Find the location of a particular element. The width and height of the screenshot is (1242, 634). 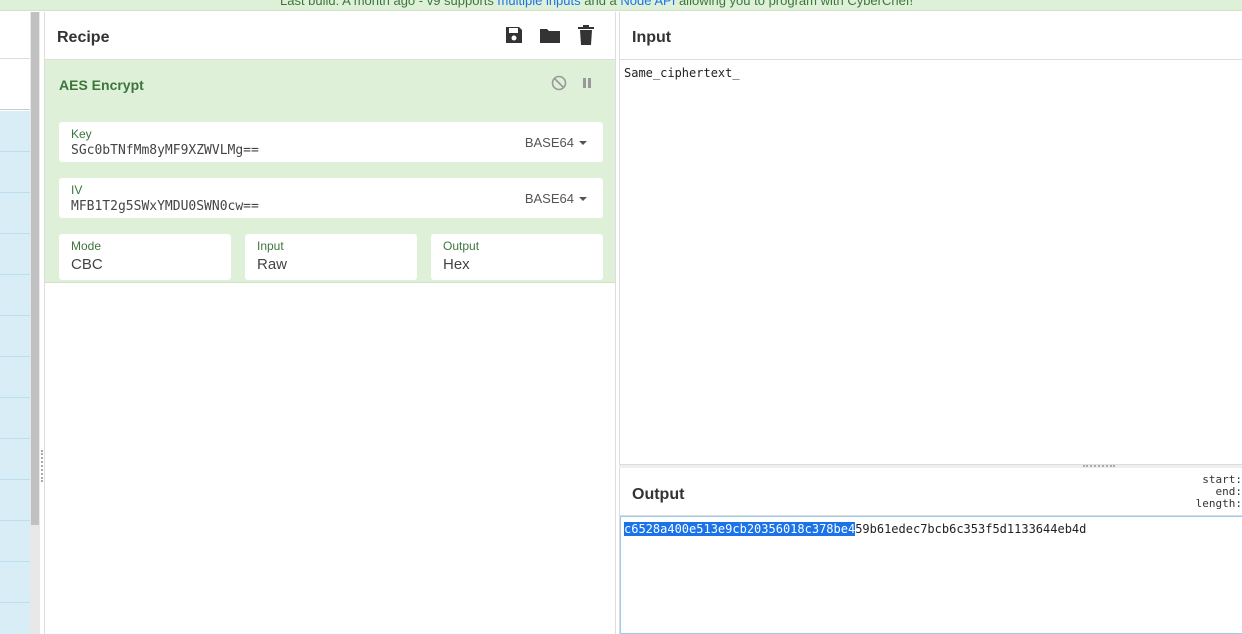

input-format-select: Input Raw is located at coordinates (331, 257).